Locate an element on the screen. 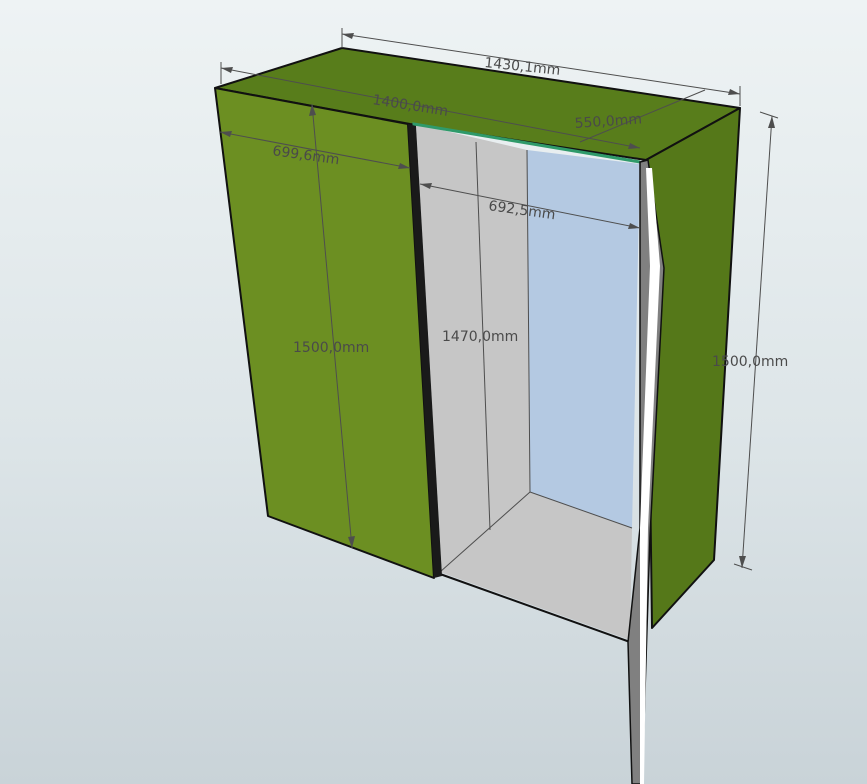 Image resolution: width=867 pixels, height=784 pixels. dim-label-right-height: 1500,0mm is located at coordinates (750, 362).